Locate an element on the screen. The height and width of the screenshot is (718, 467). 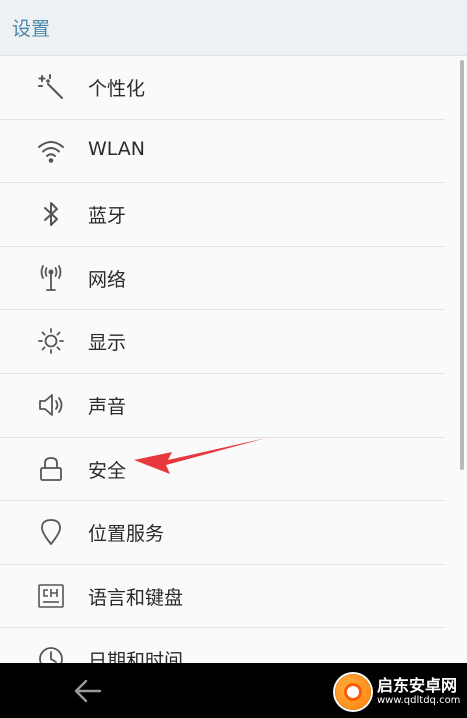
speaker-icon is located at coordinates (51, 405).